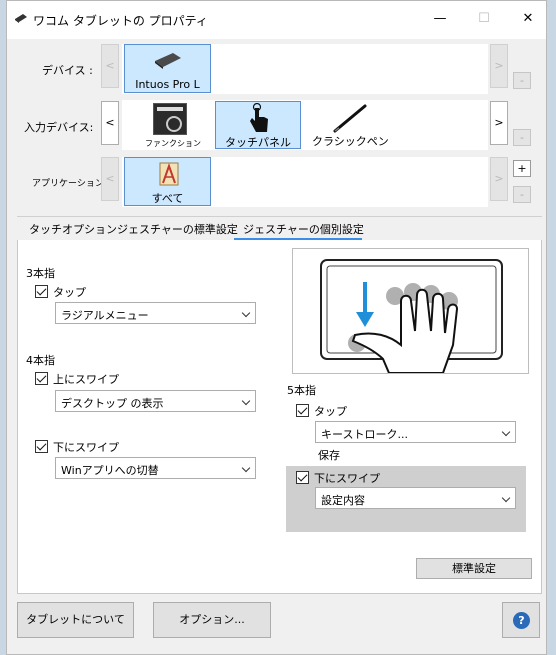 The width and height of the screenshot is (556, 655). I want to click on close-button: ✕, so click(528, 20).